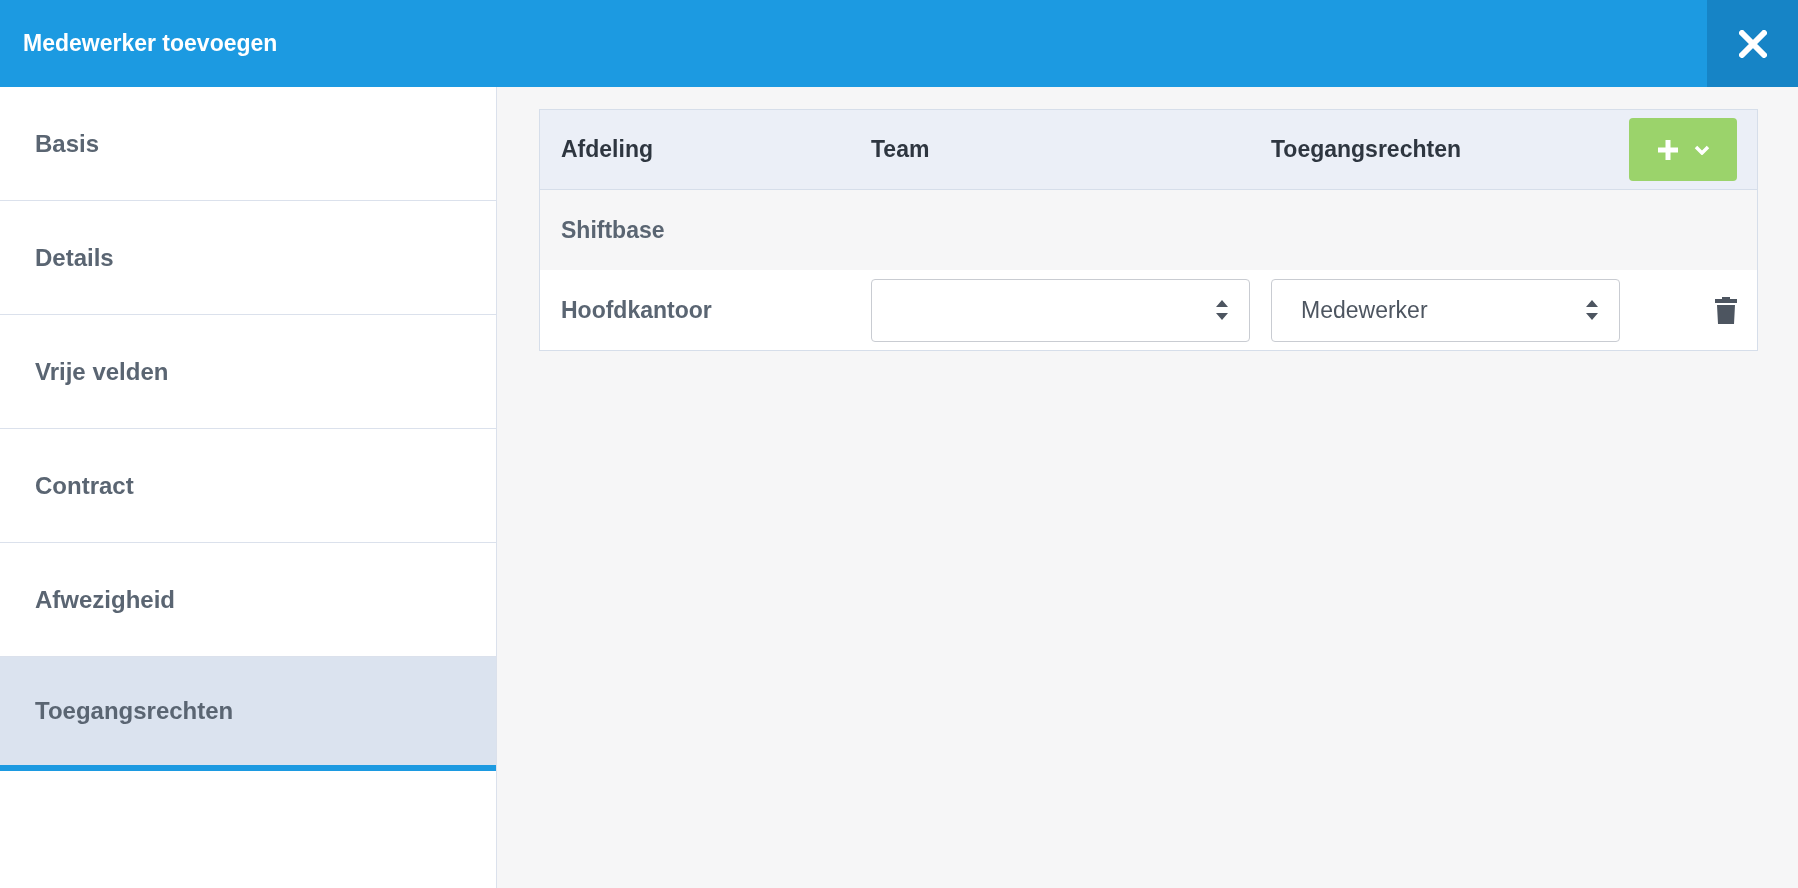 This screenshot has height=888, width=1798. What do you see at coordinates (900, 149) in the screenshot?
I see `column-header: Team` at bounding box center [900, 149].